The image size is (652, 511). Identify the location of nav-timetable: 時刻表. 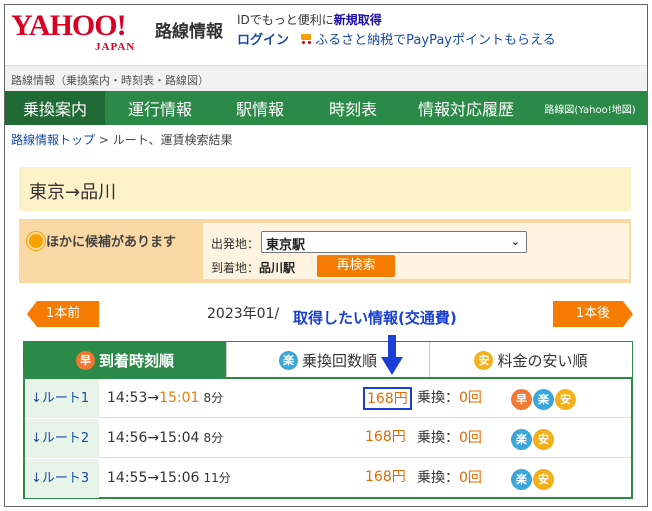
(353, 108).